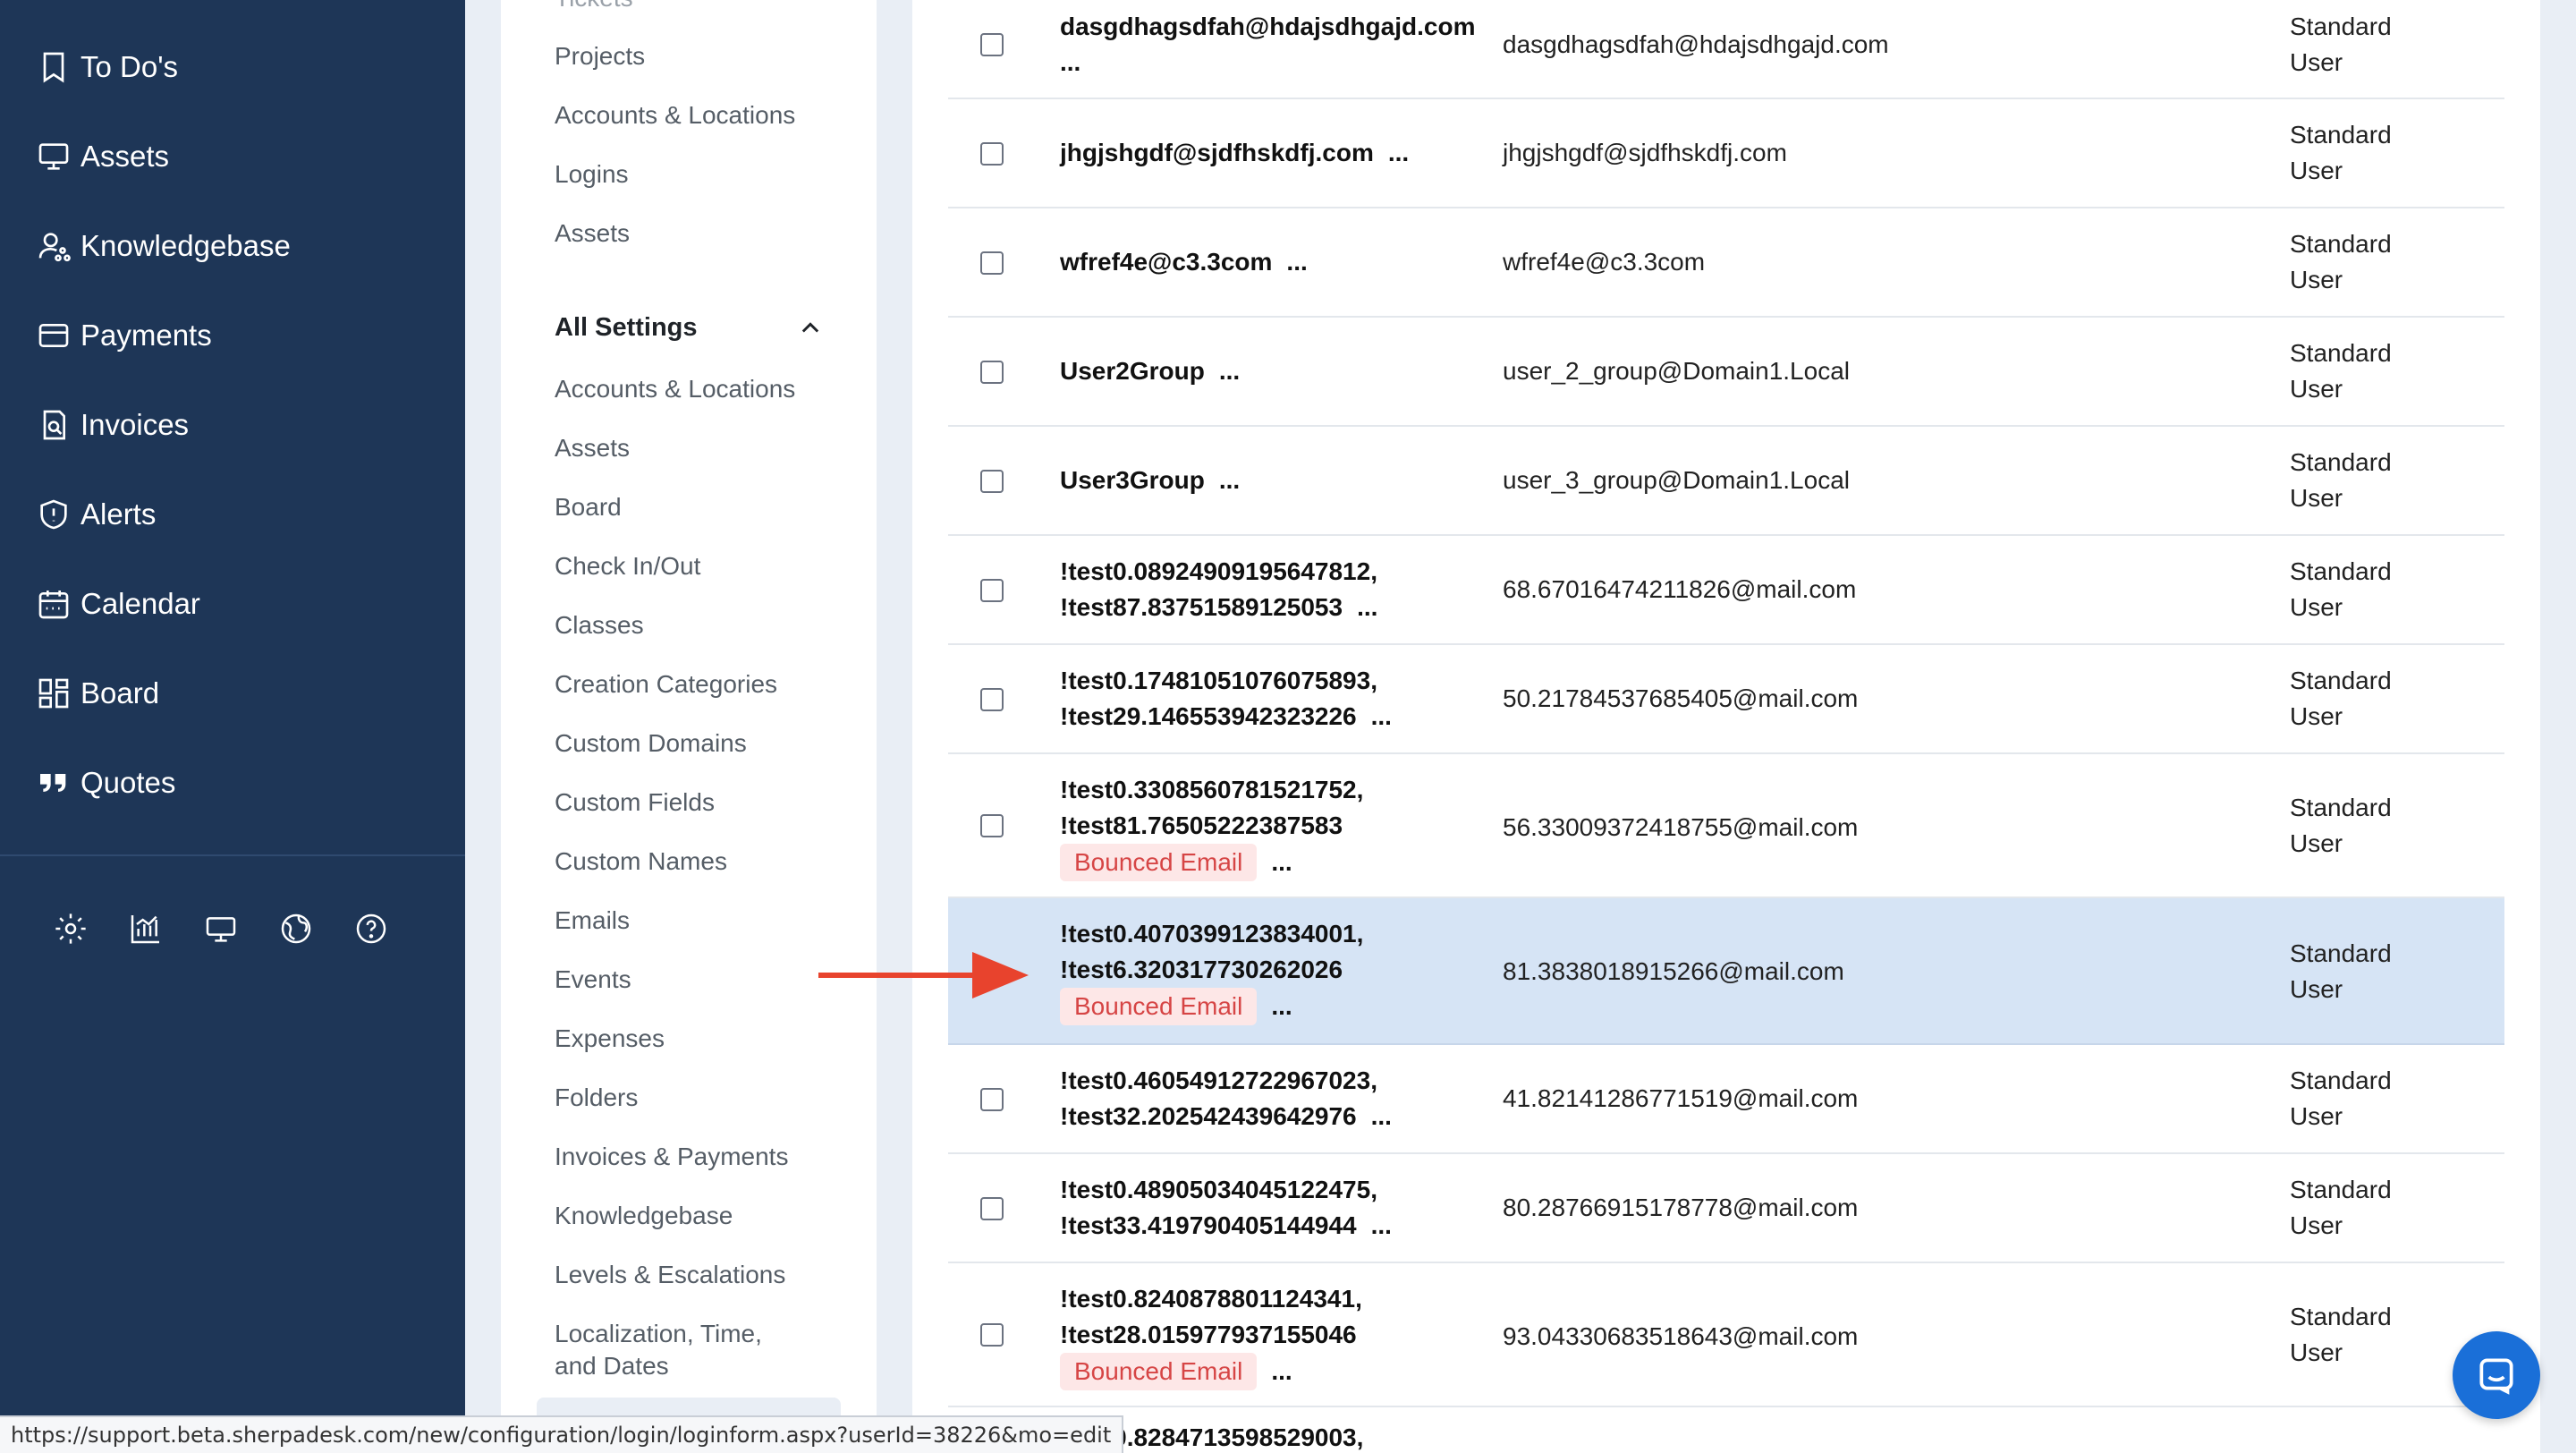 The width and height of the screenshot is (2576, 1453). I want to click on nav-item-invoices: Invoices, so click(111, 425).